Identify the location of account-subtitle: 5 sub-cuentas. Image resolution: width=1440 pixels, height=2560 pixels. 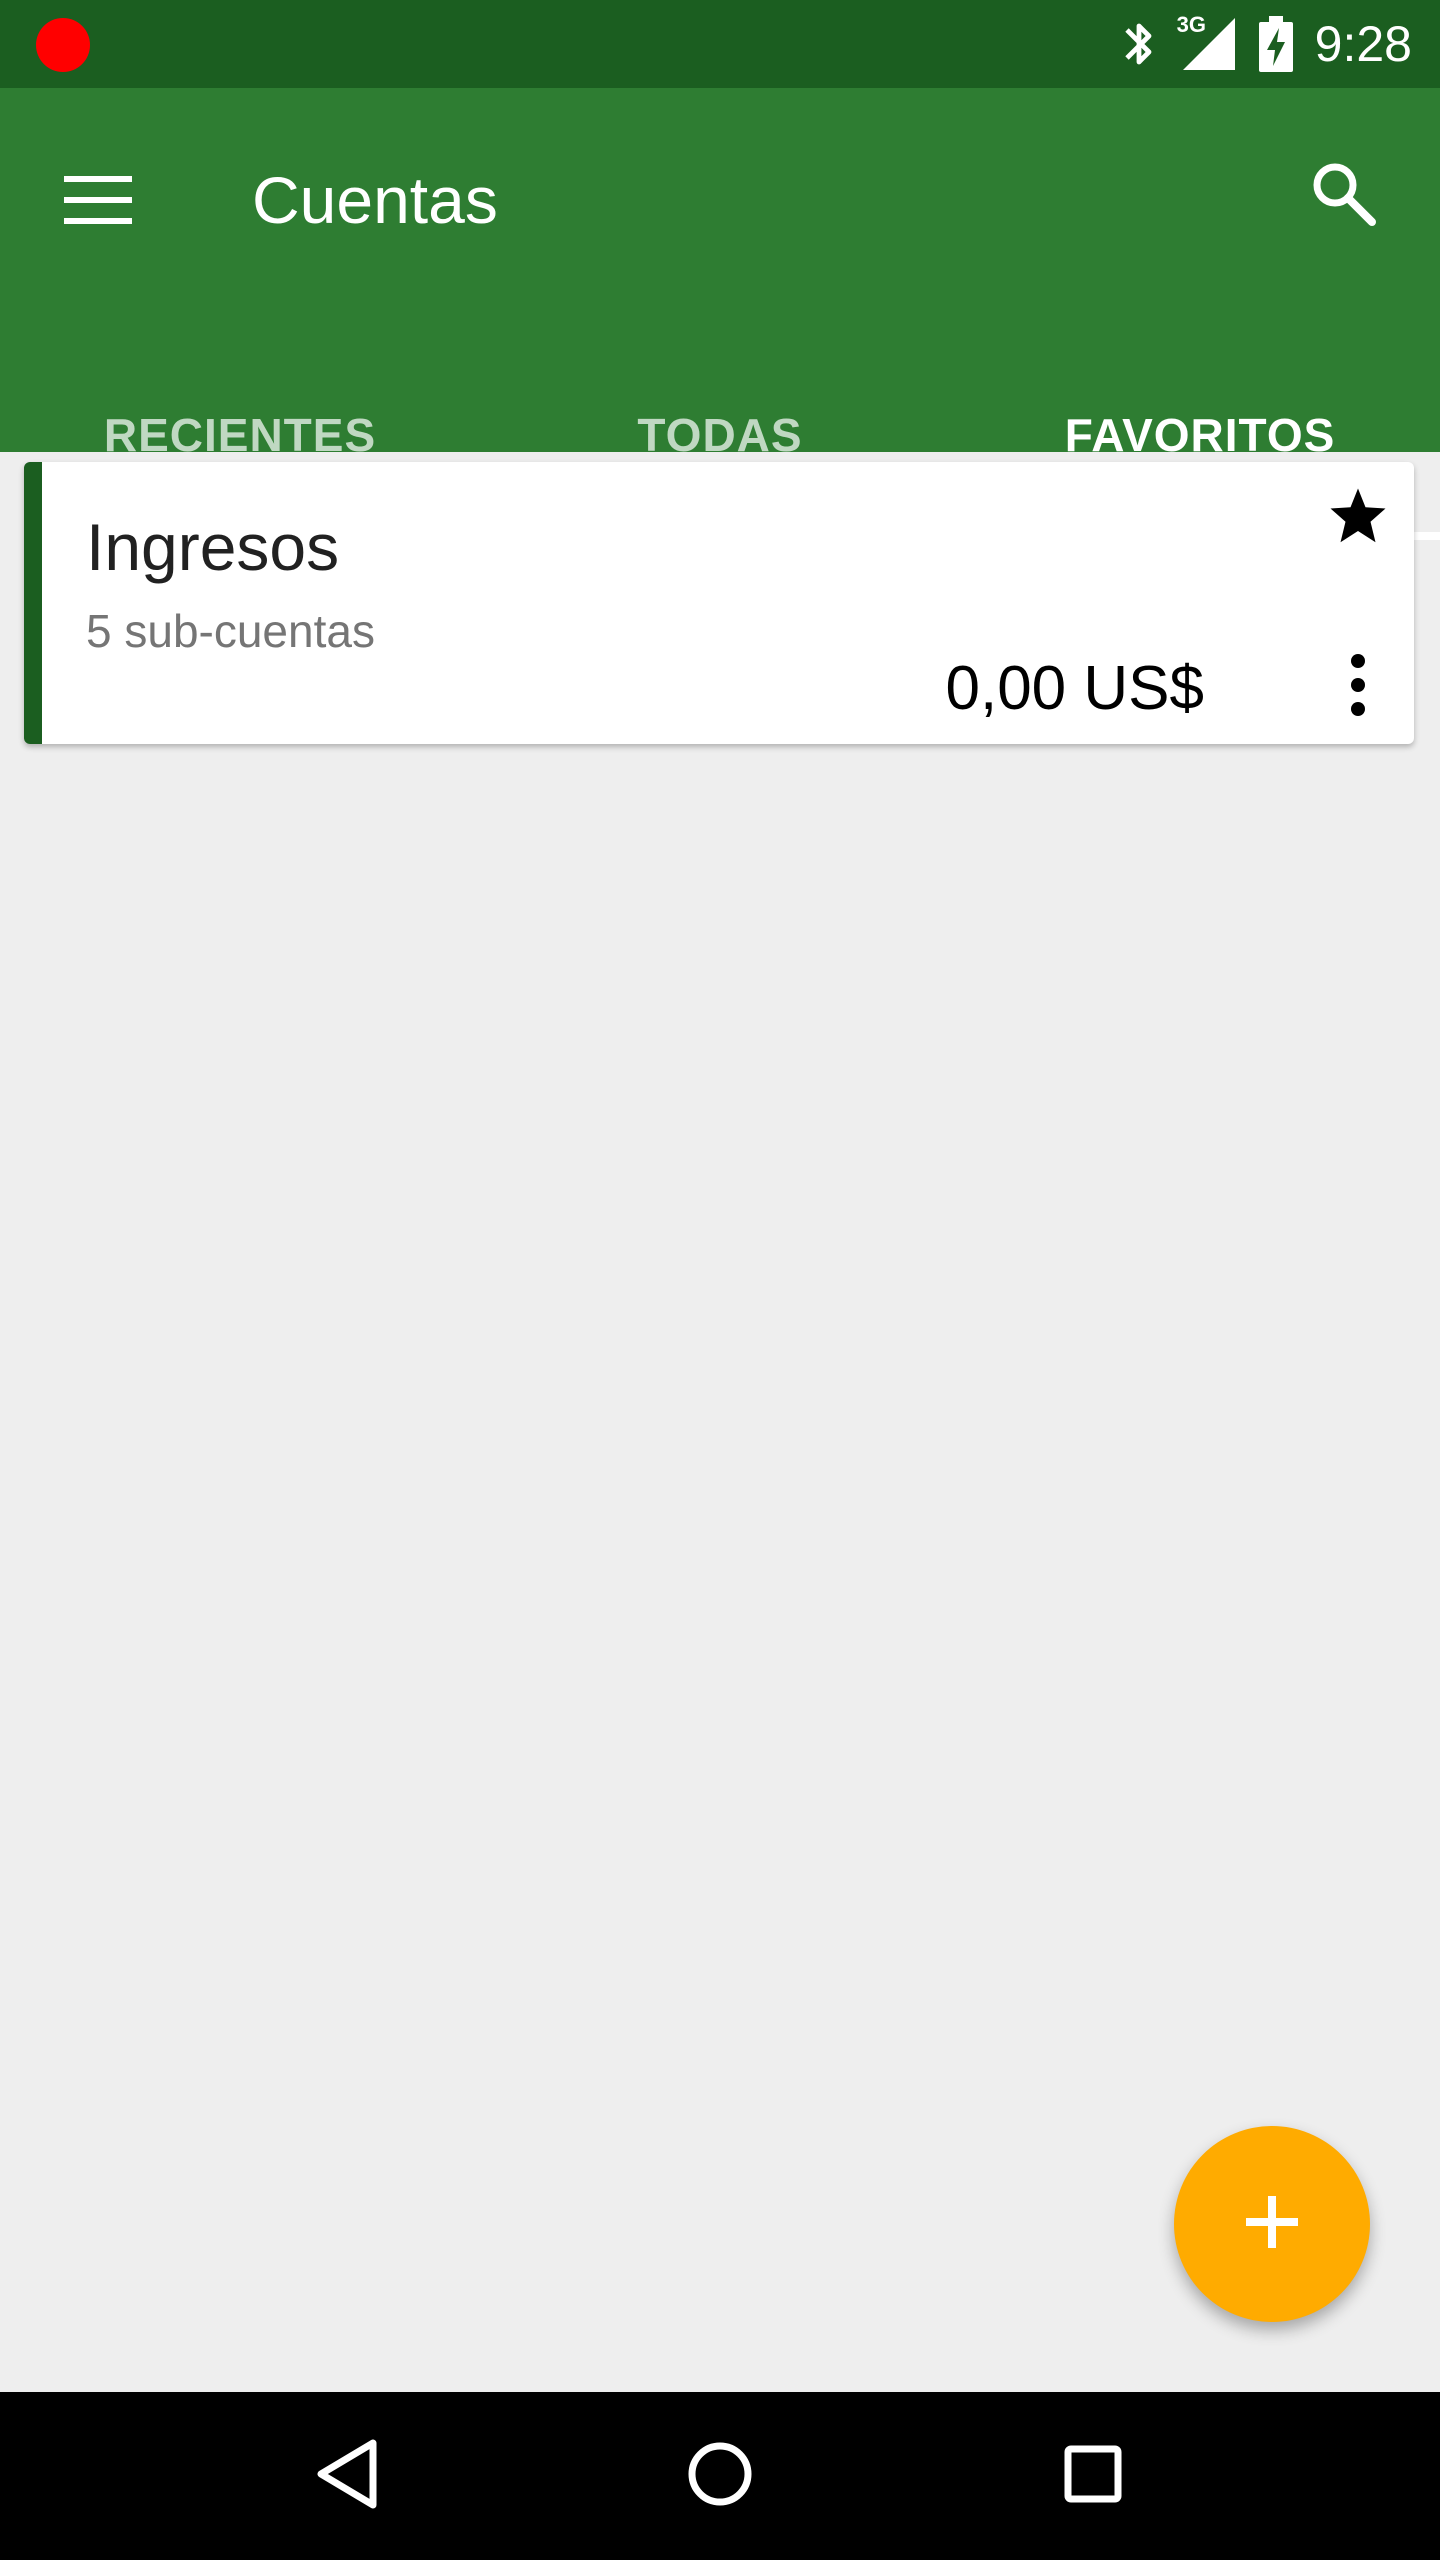
(230, 631).